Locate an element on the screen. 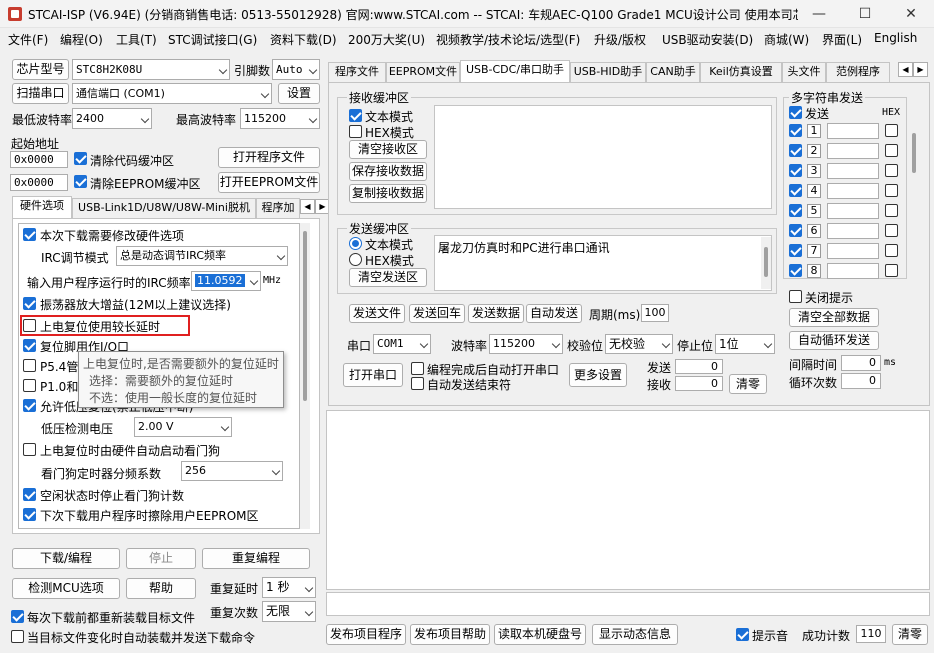  multi-row-send-button: 3 is located at coordinates (814, 171).